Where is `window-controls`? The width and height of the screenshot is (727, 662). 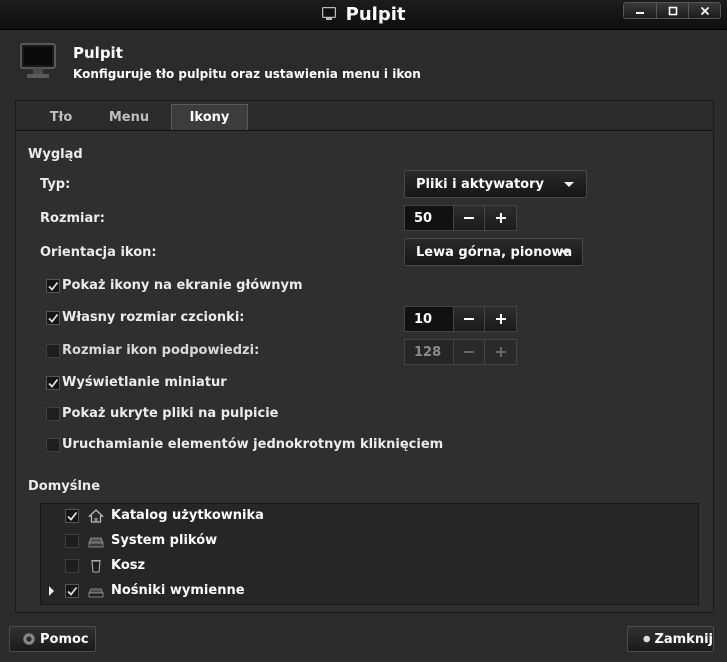 window-controls is located at coordinates (672, 10).